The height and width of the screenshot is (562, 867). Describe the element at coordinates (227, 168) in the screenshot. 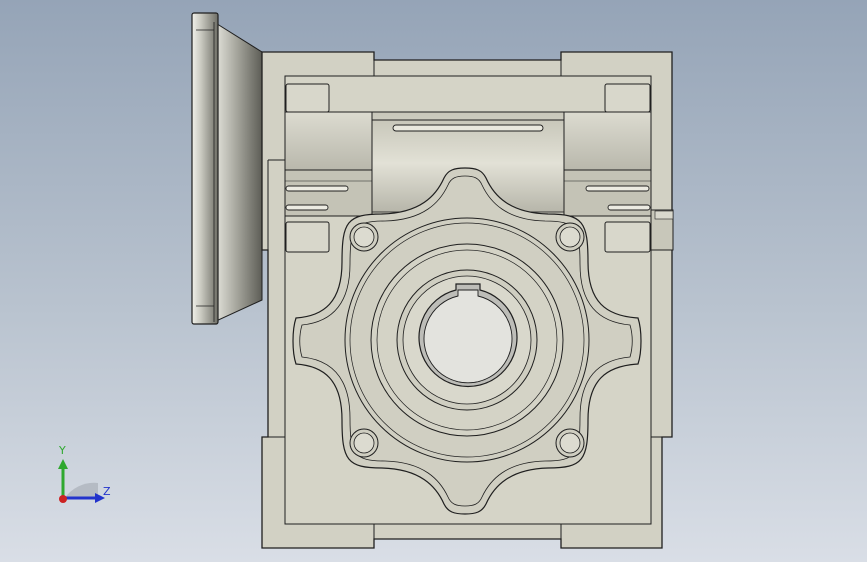

I see `motor-flange` at that location.